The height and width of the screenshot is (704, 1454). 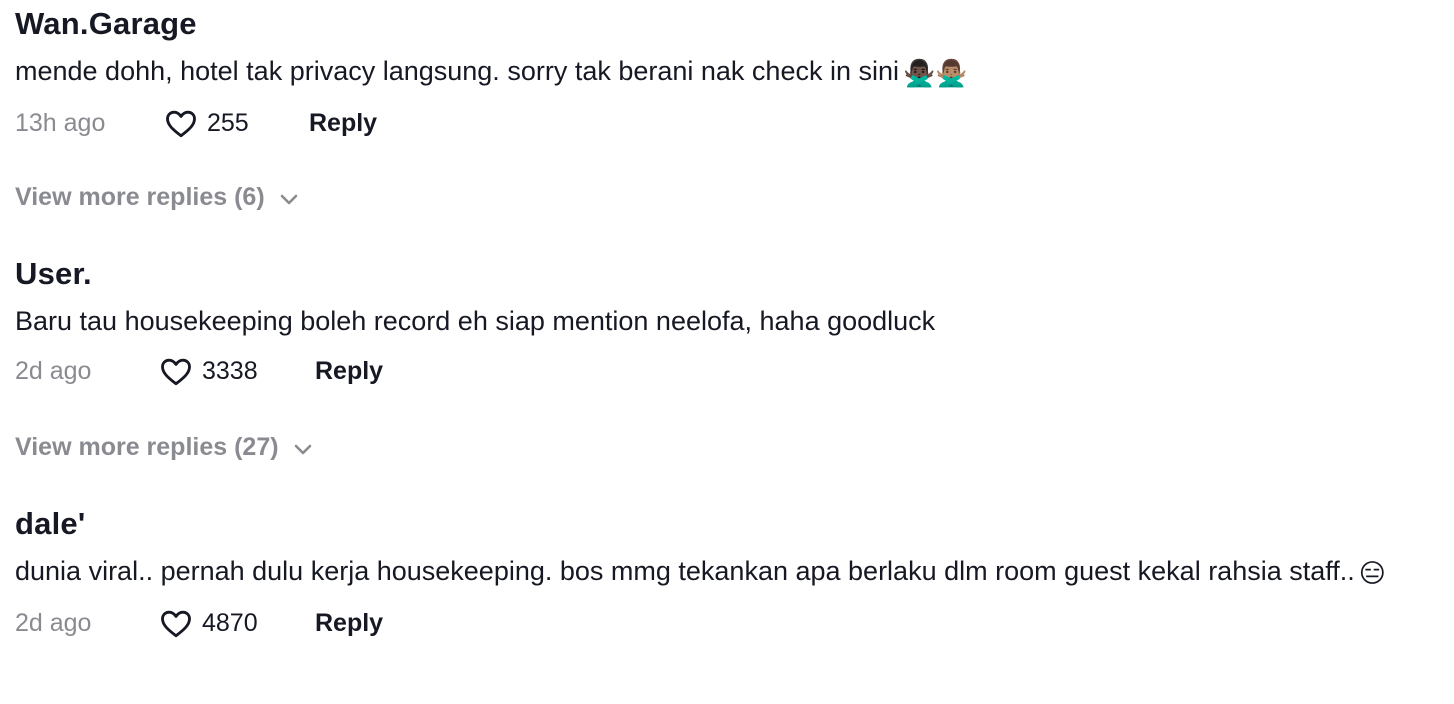 I want to click on comment-username: User., so click(x=719, y=274).